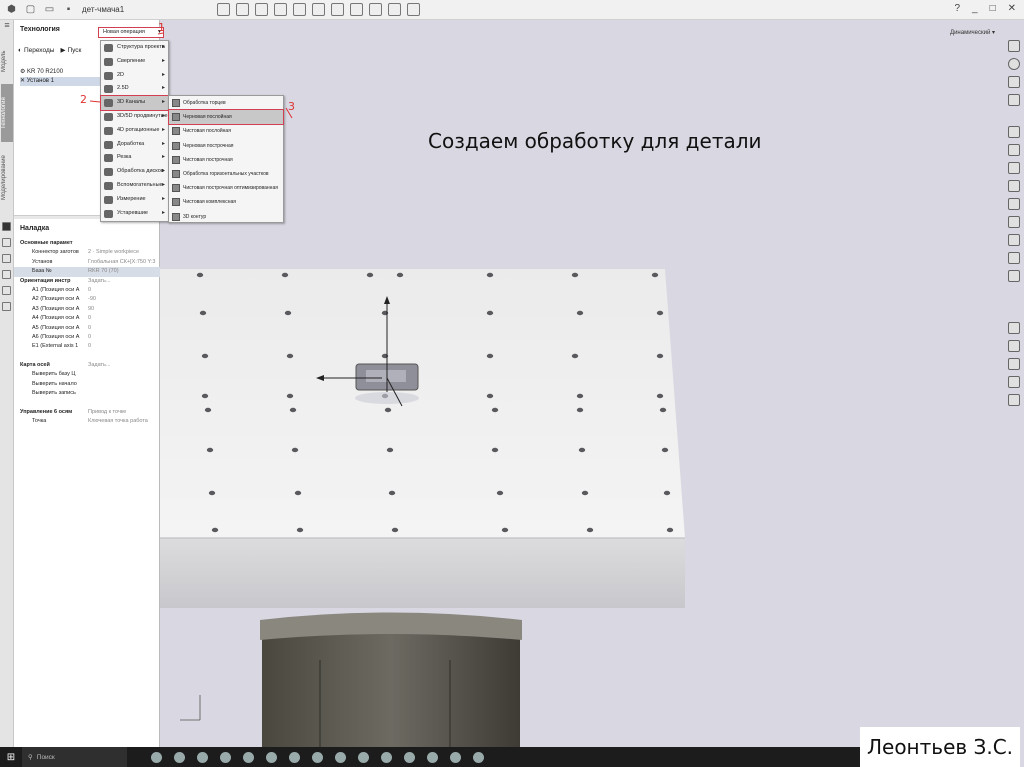 The height and width of the screenshot is (767, 1024). Describe the element at coordinates (1014, 64) in the screenshot. I see `sphere-icon` at that location.